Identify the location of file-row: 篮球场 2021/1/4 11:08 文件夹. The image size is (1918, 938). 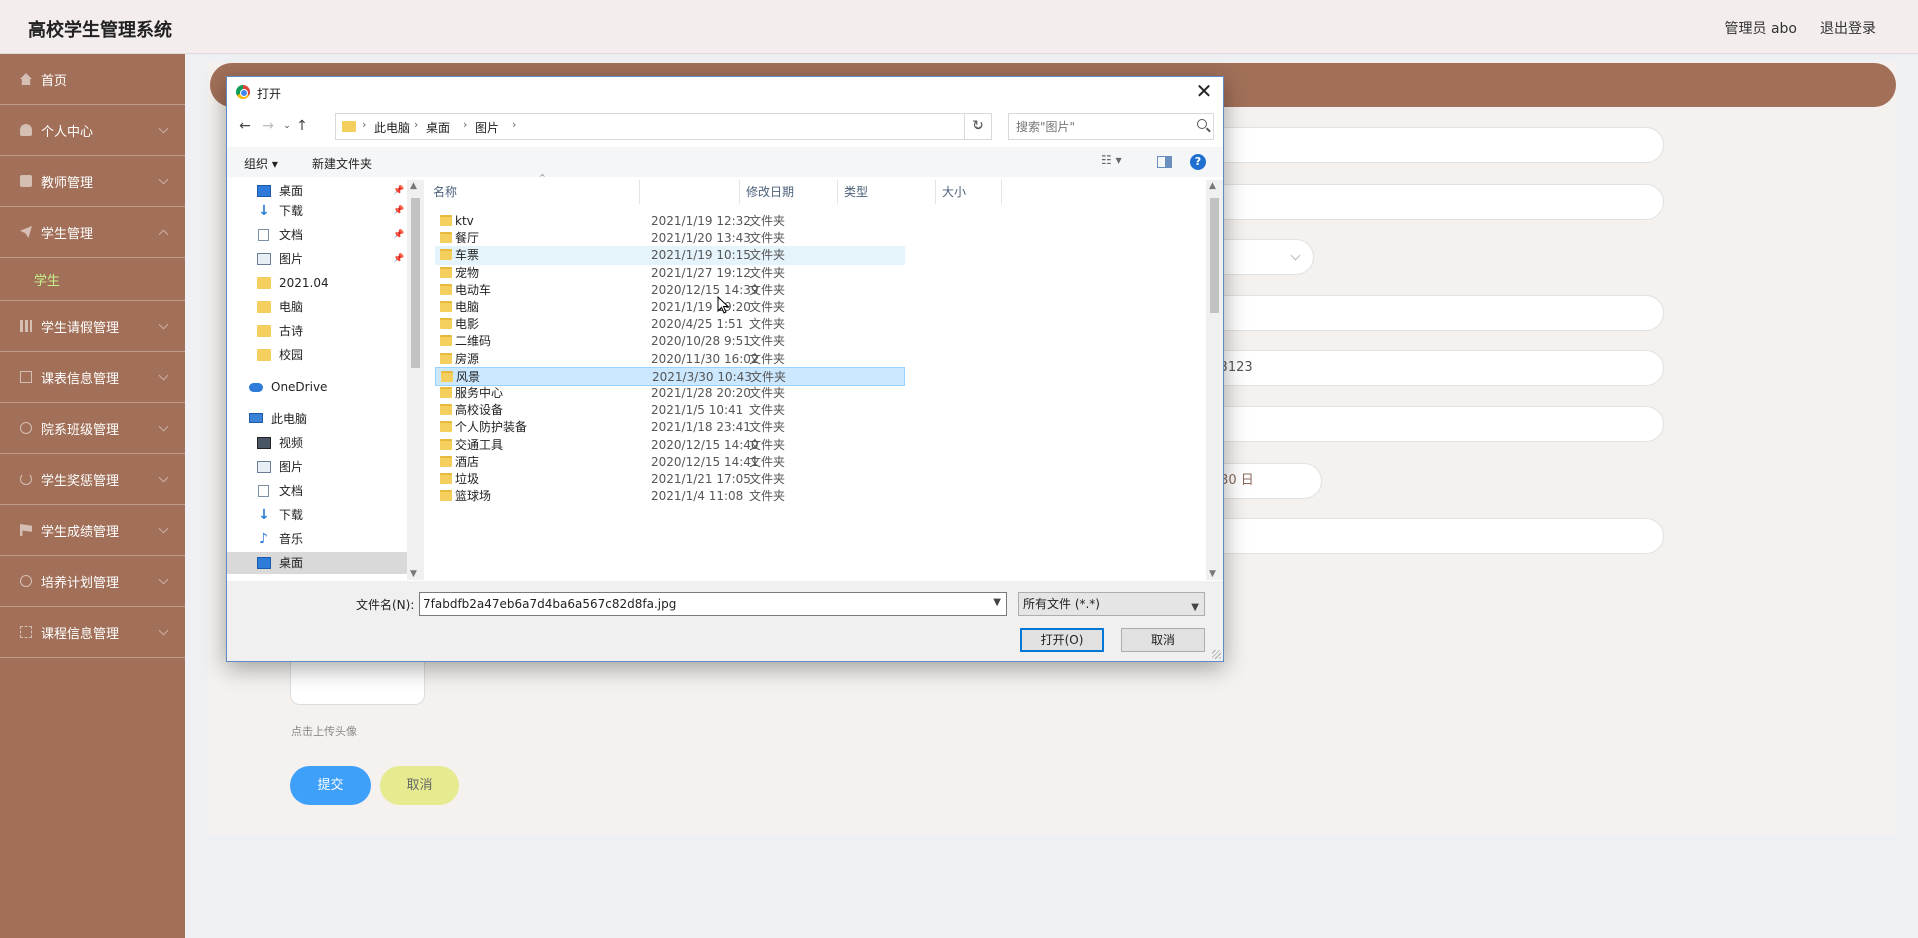
(670, 496).